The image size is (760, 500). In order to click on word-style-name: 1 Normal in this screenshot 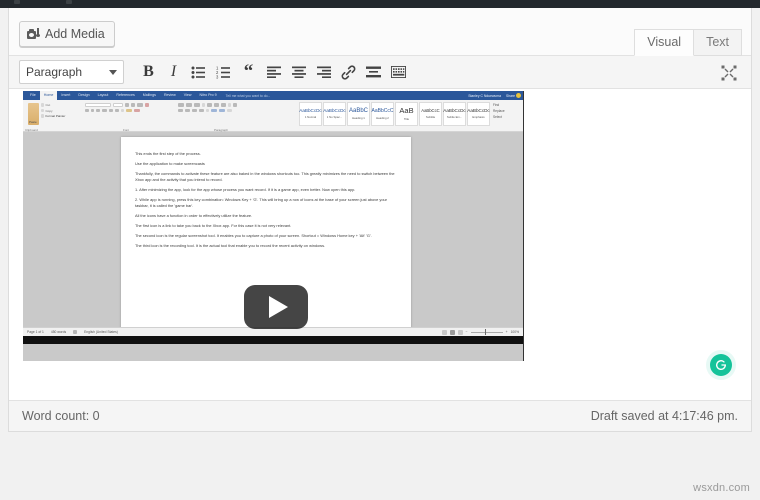, I will do `click(310, 117)`.